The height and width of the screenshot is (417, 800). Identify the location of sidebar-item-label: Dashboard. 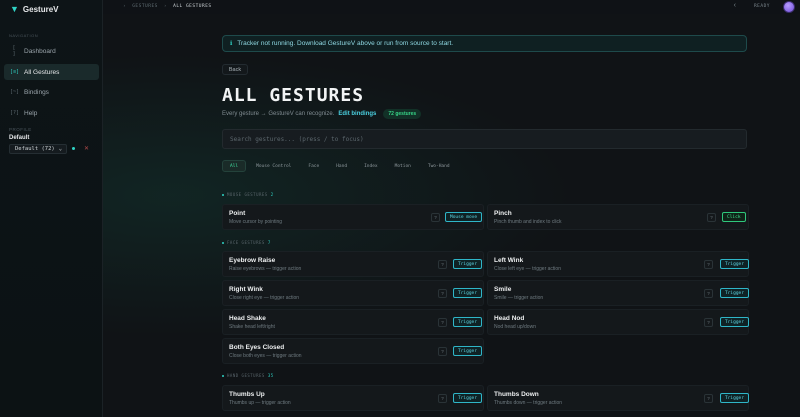
(40, 51).